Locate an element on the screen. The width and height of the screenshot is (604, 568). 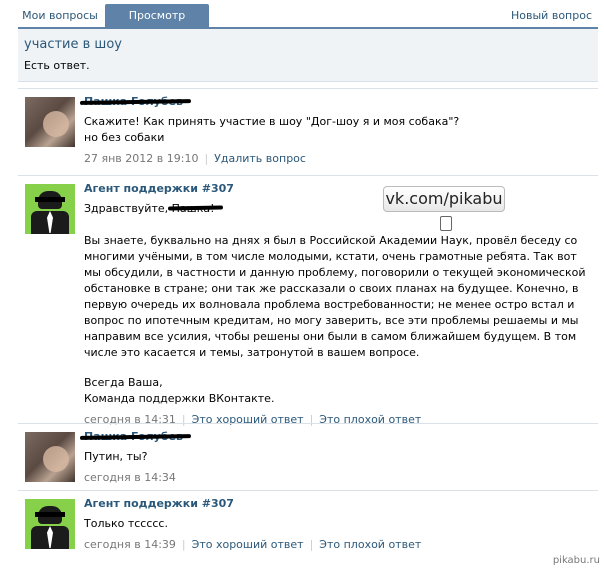
message-meta: сегодня в 14:34 is located at coordinates (338, 477).